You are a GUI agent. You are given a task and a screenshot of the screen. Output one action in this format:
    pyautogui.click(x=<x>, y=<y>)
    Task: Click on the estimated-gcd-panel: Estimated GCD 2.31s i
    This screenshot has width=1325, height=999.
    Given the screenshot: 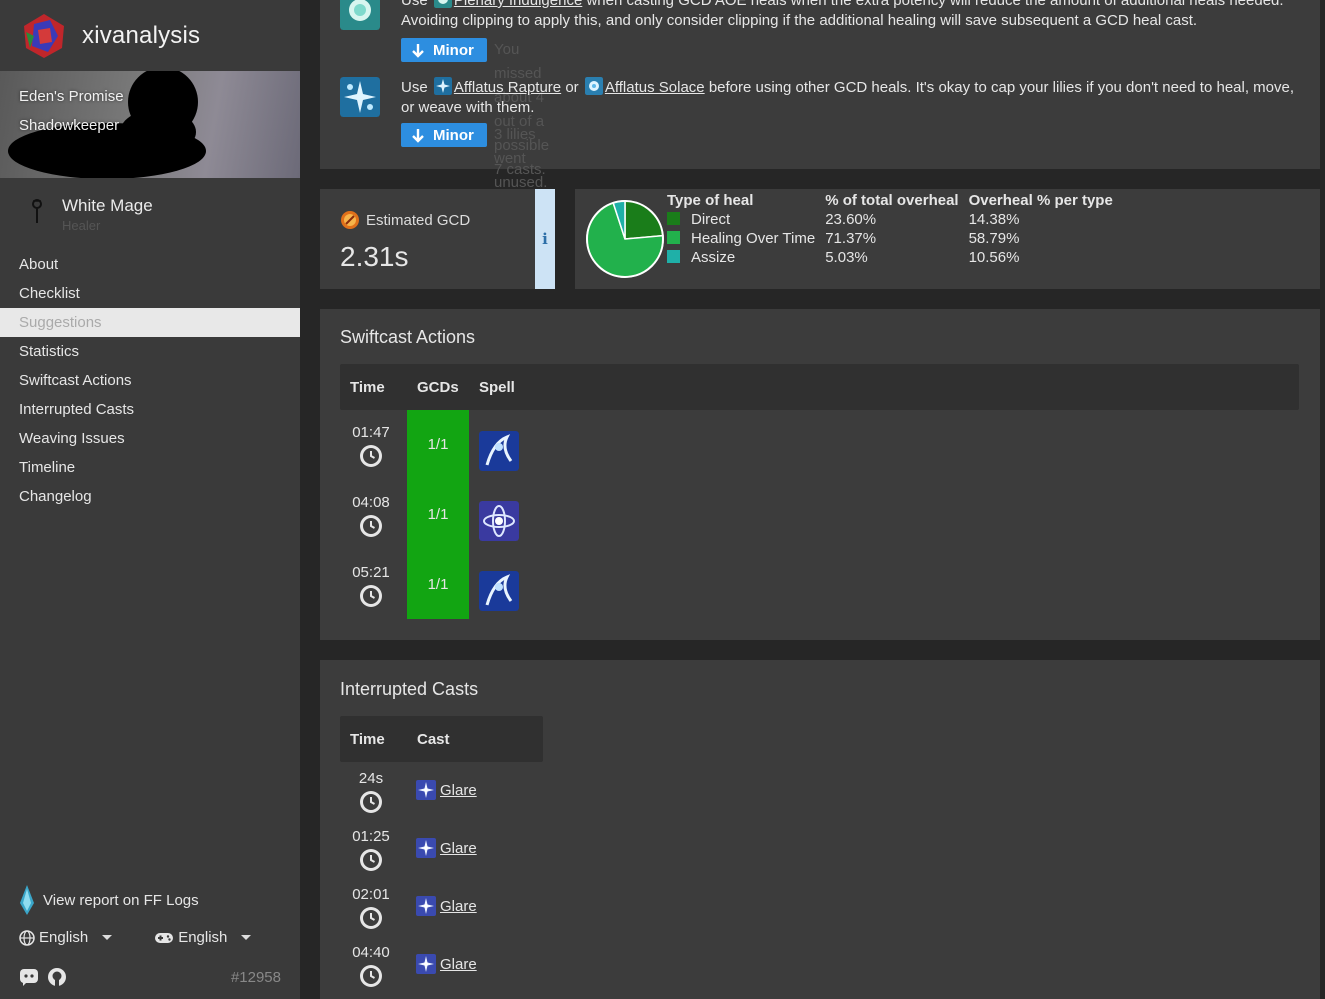 What is the action you would take?
    pyautogui.click(x=437, y=239)
    